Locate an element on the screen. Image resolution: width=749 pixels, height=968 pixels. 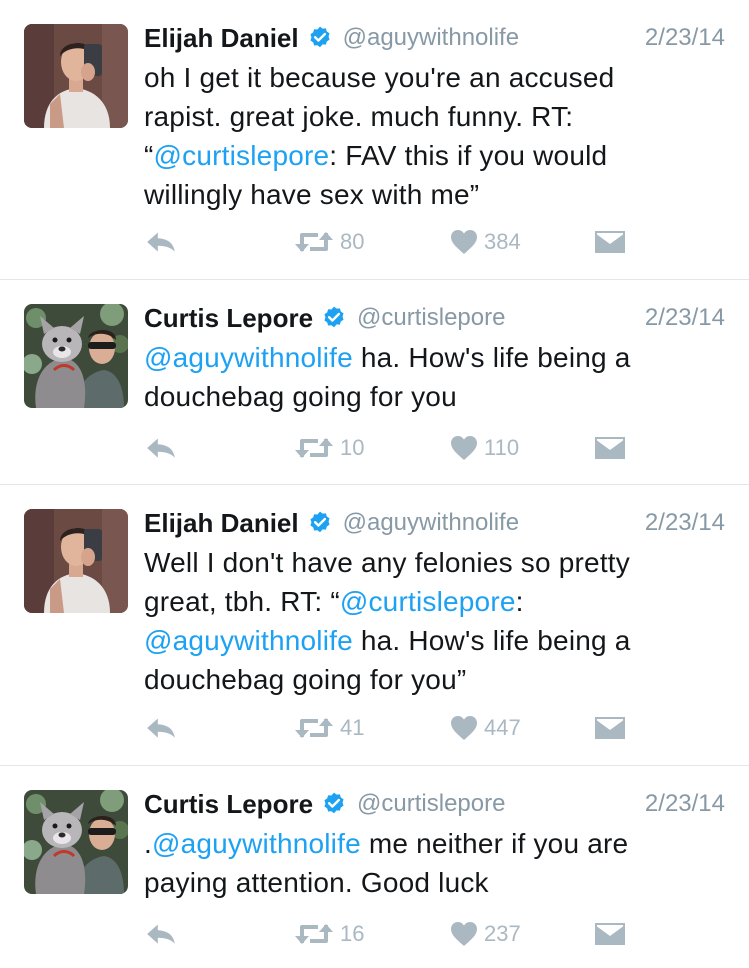
tweet-text-fragment: : FAV this if you would is located at coordinates (468, 155).